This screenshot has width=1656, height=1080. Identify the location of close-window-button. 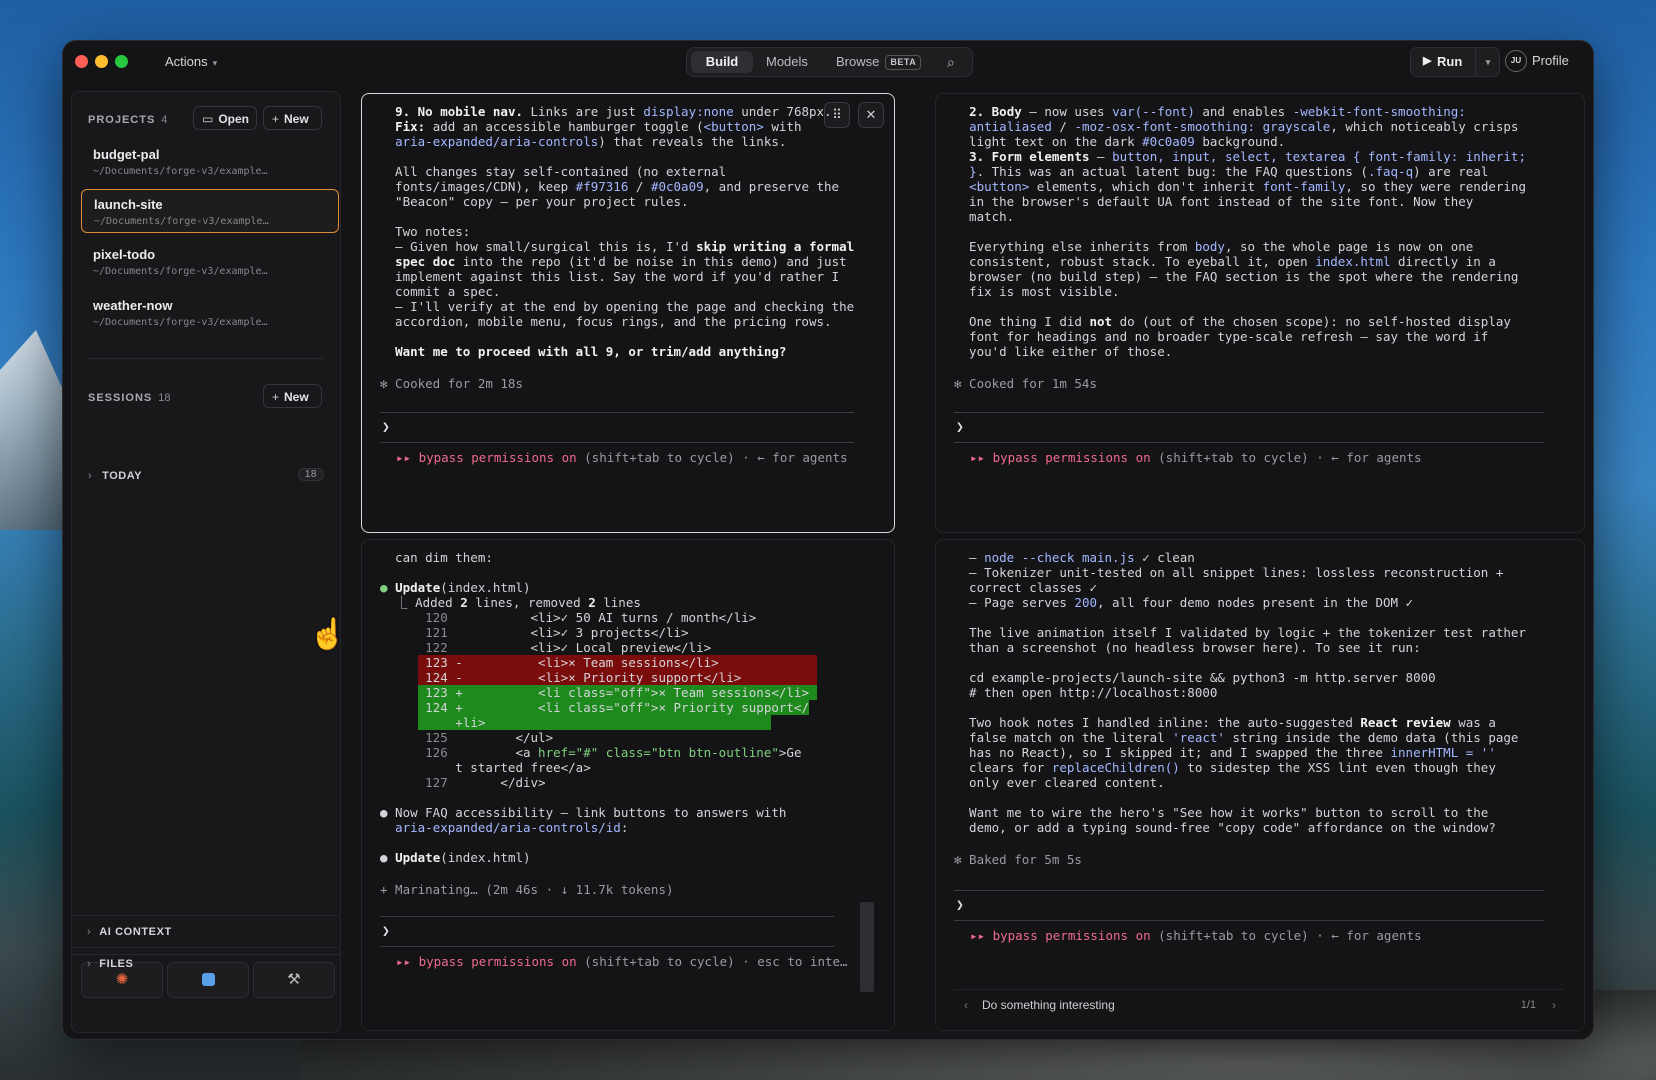
(81, 61).